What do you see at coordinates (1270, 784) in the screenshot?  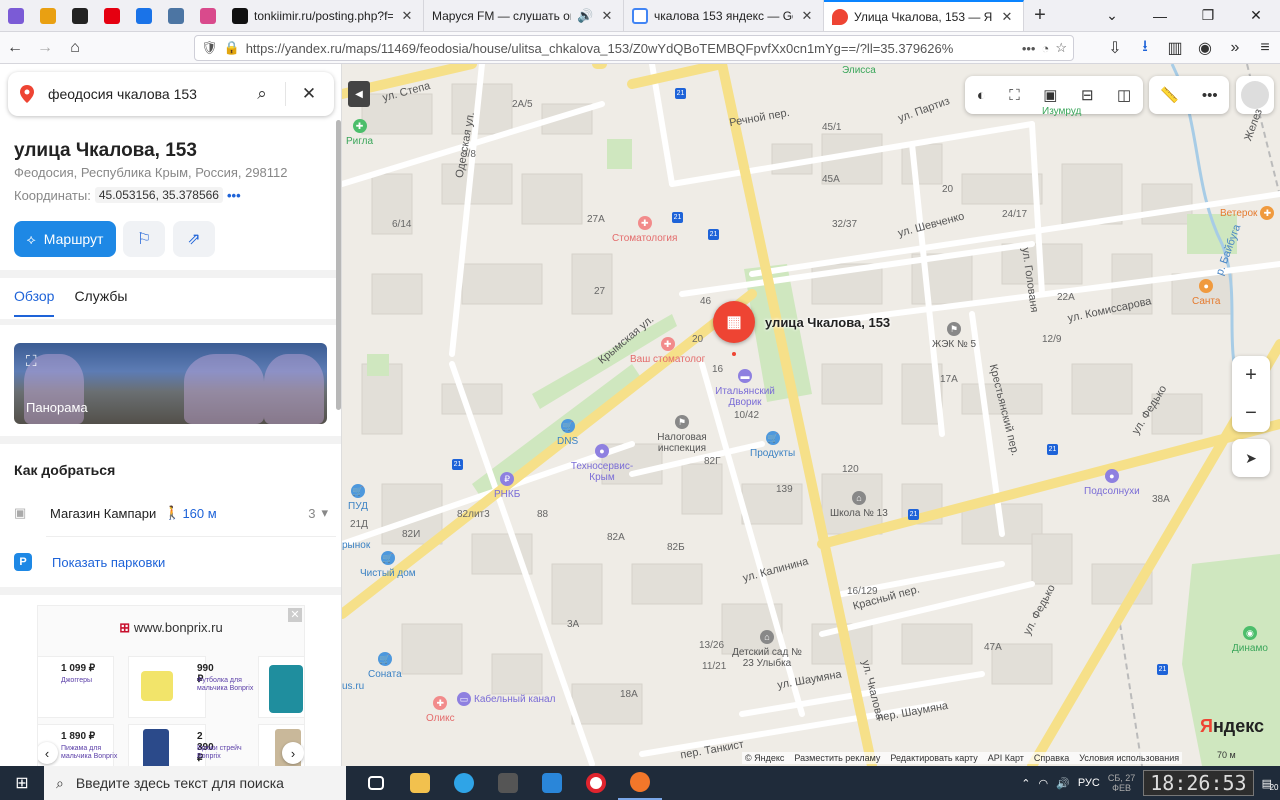 I see `notifications-icon: ▤ 20` at bounding box center [1270, 784].